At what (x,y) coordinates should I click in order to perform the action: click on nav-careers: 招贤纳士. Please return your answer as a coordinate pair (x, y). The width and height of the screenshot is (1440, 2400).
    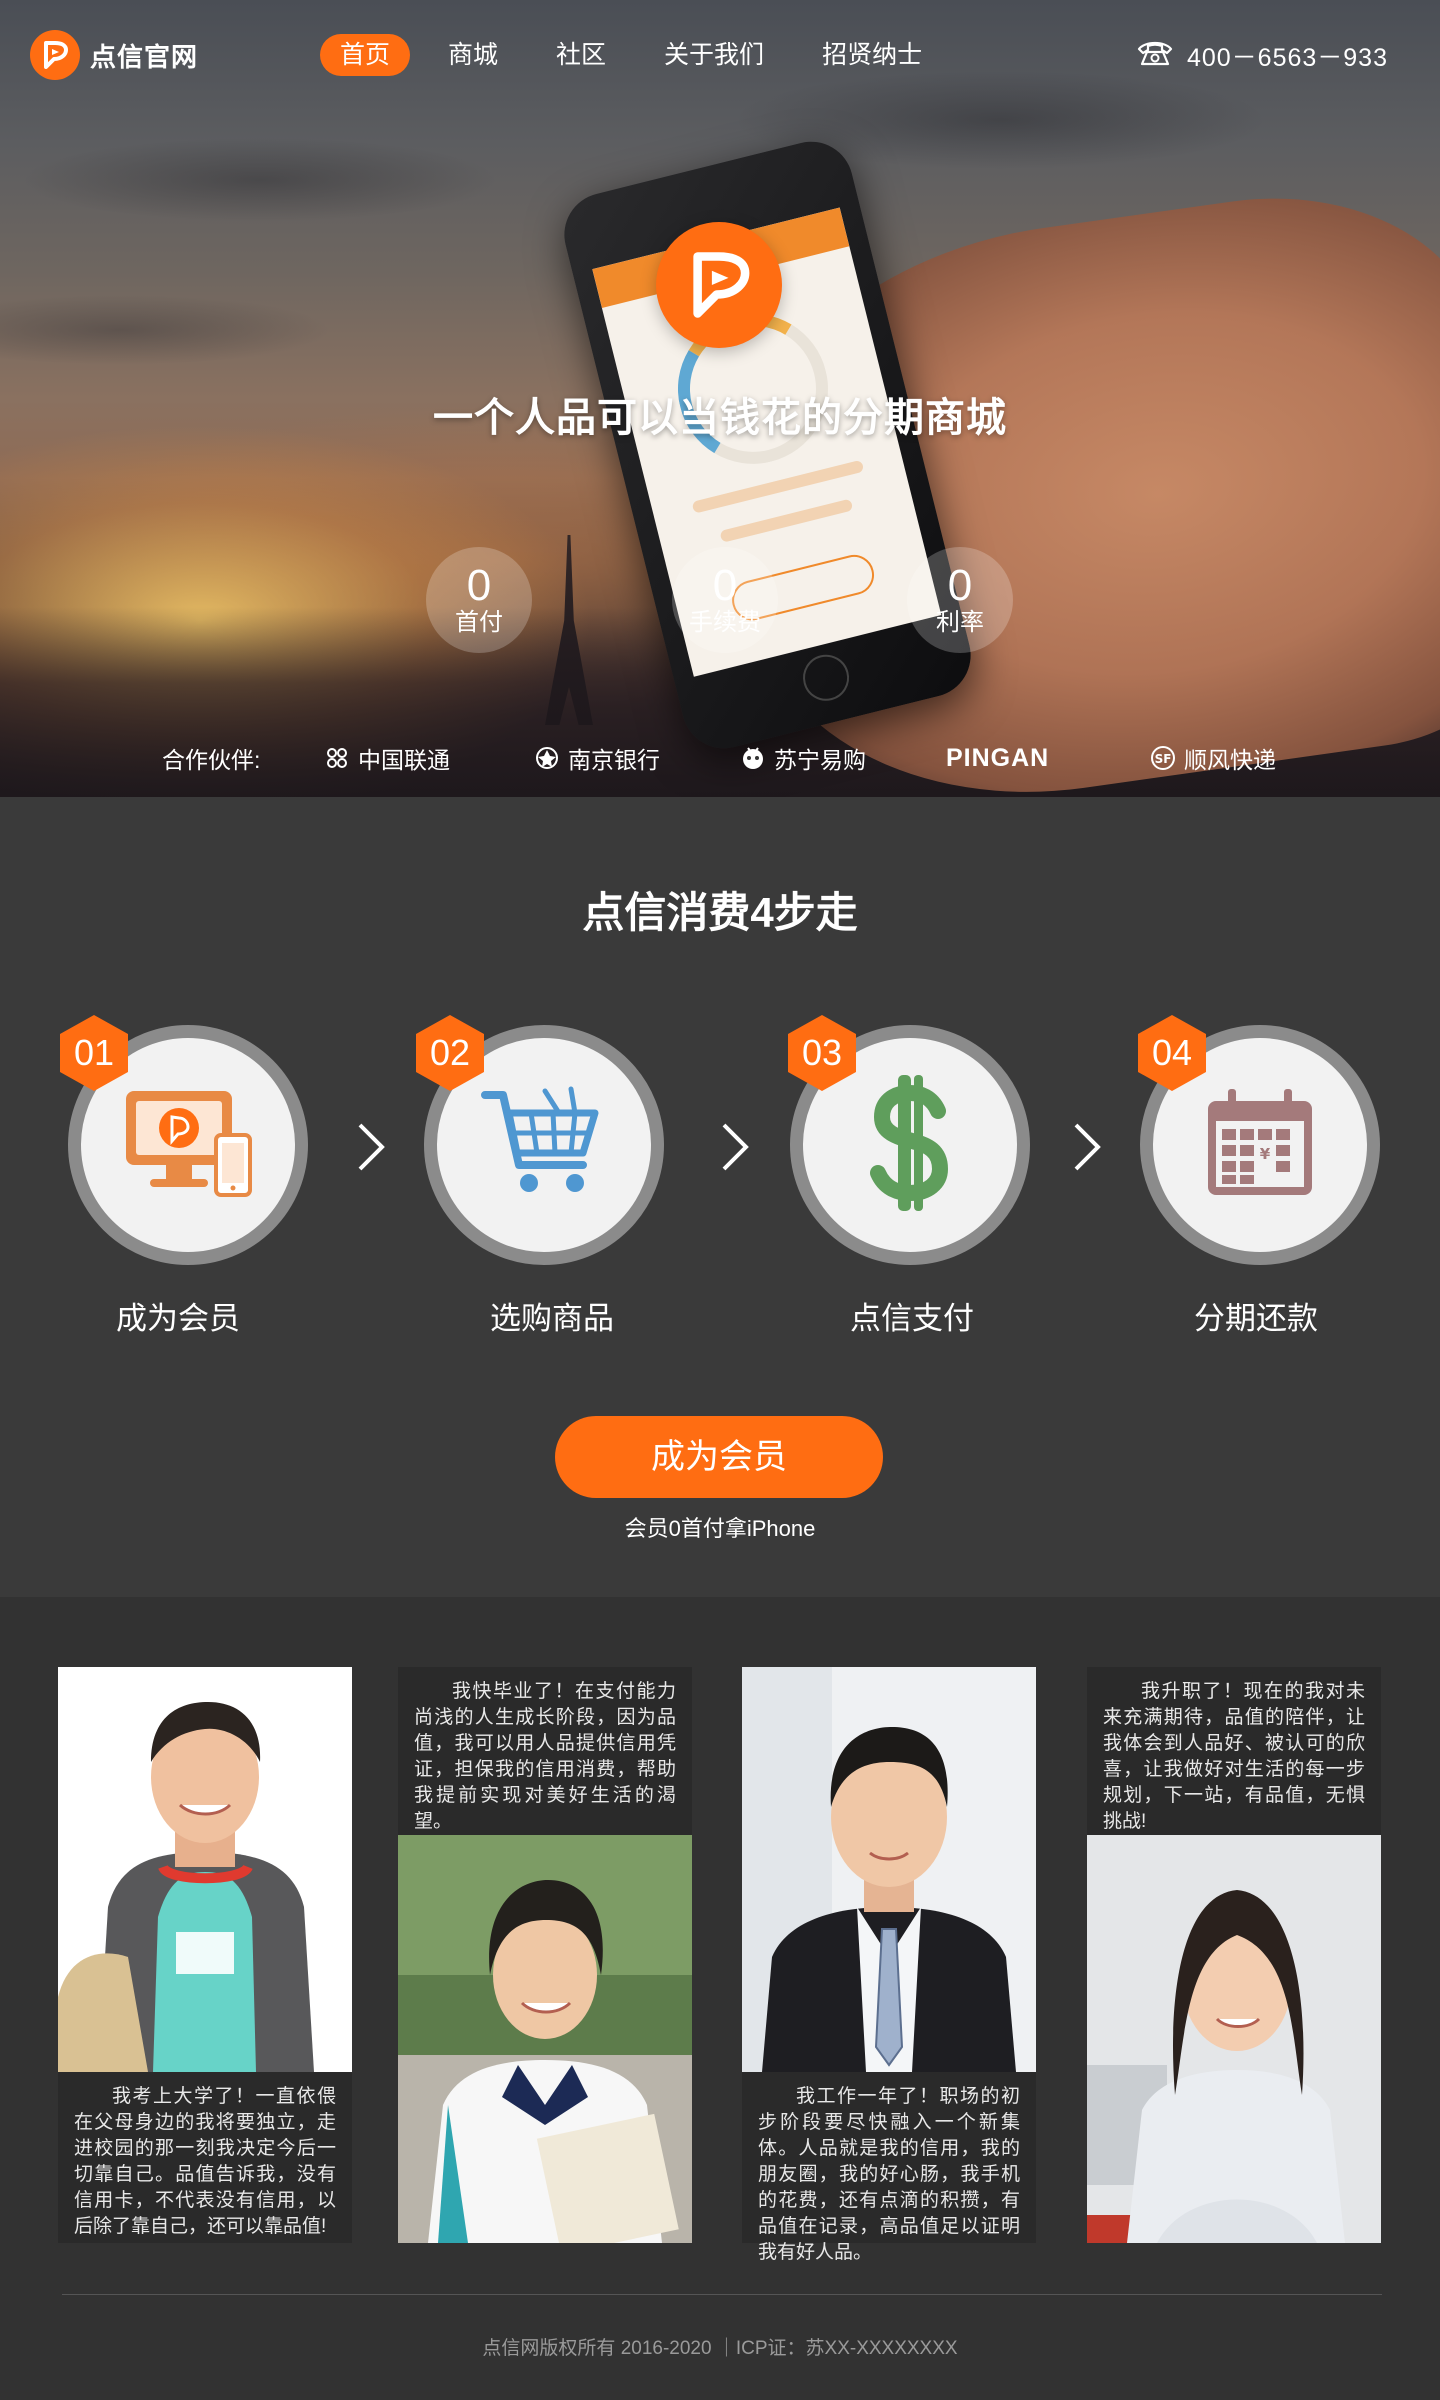
    Looking at the image, I should click on (872, 55).